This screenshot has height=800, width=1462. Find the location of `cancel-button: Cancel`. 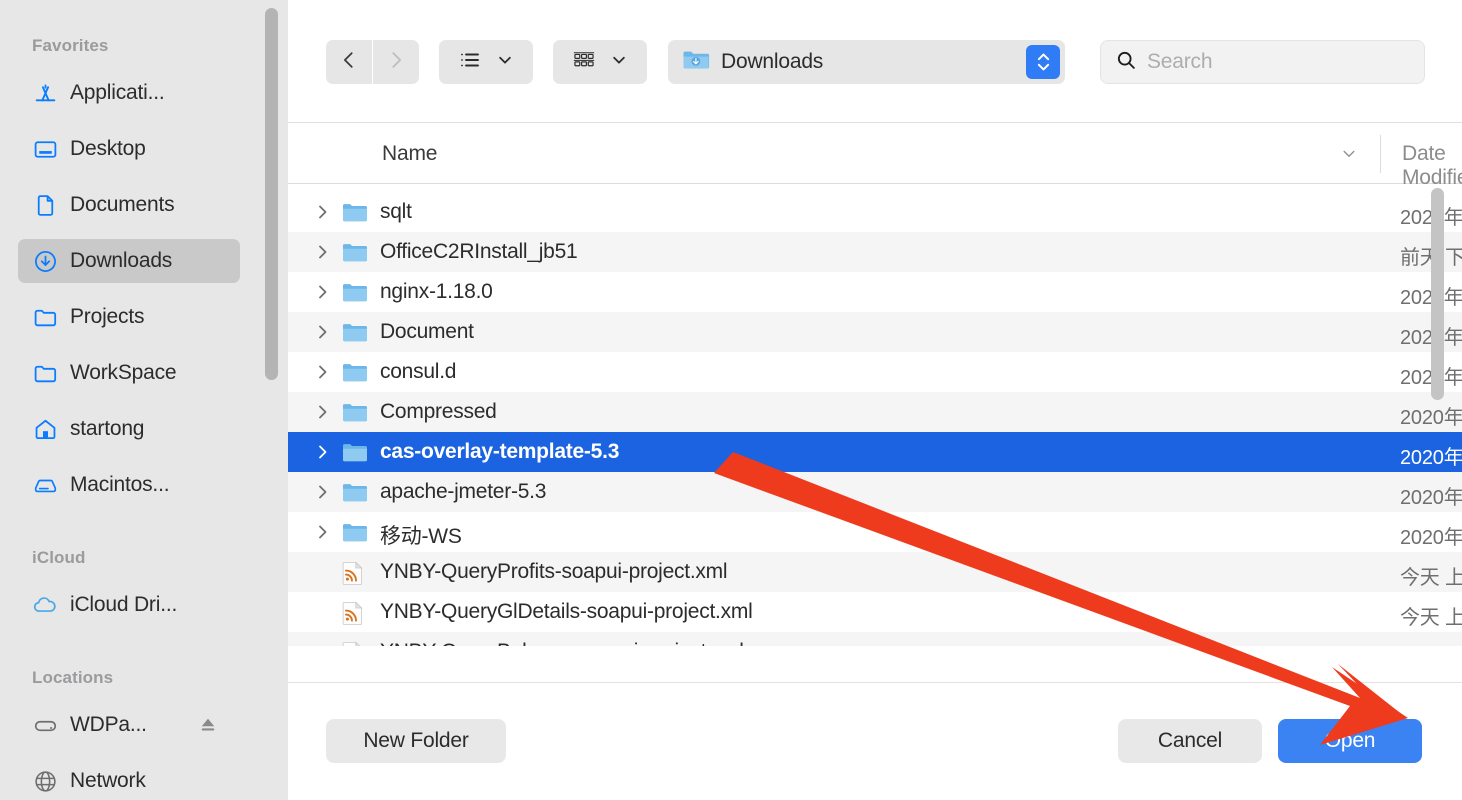

cancel-button: Cancel is located at coordinates (1190, 741).